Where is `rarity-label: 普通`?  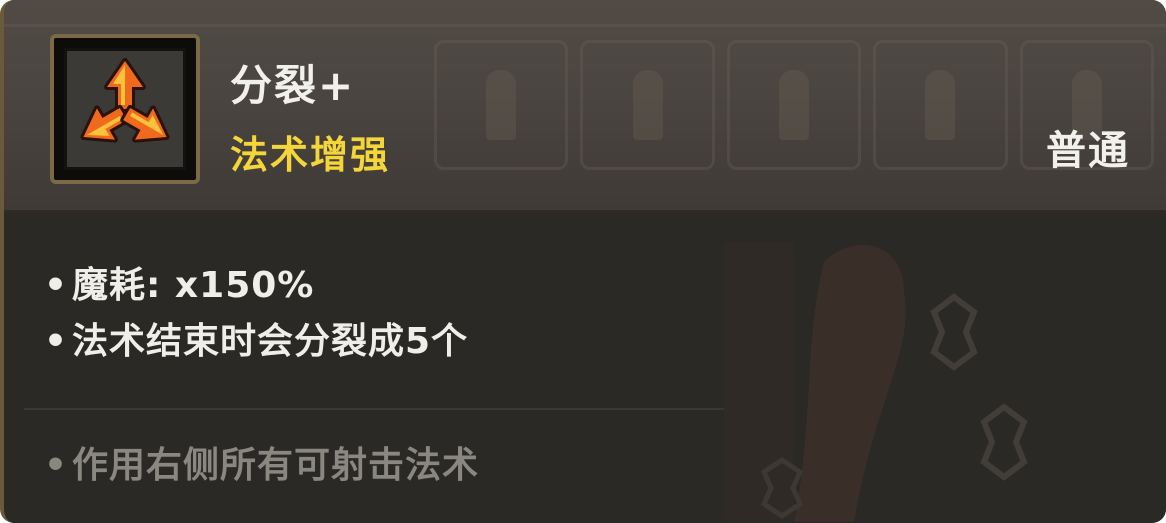 rarity-label: 普通 is located at coordinates (1088, 151).